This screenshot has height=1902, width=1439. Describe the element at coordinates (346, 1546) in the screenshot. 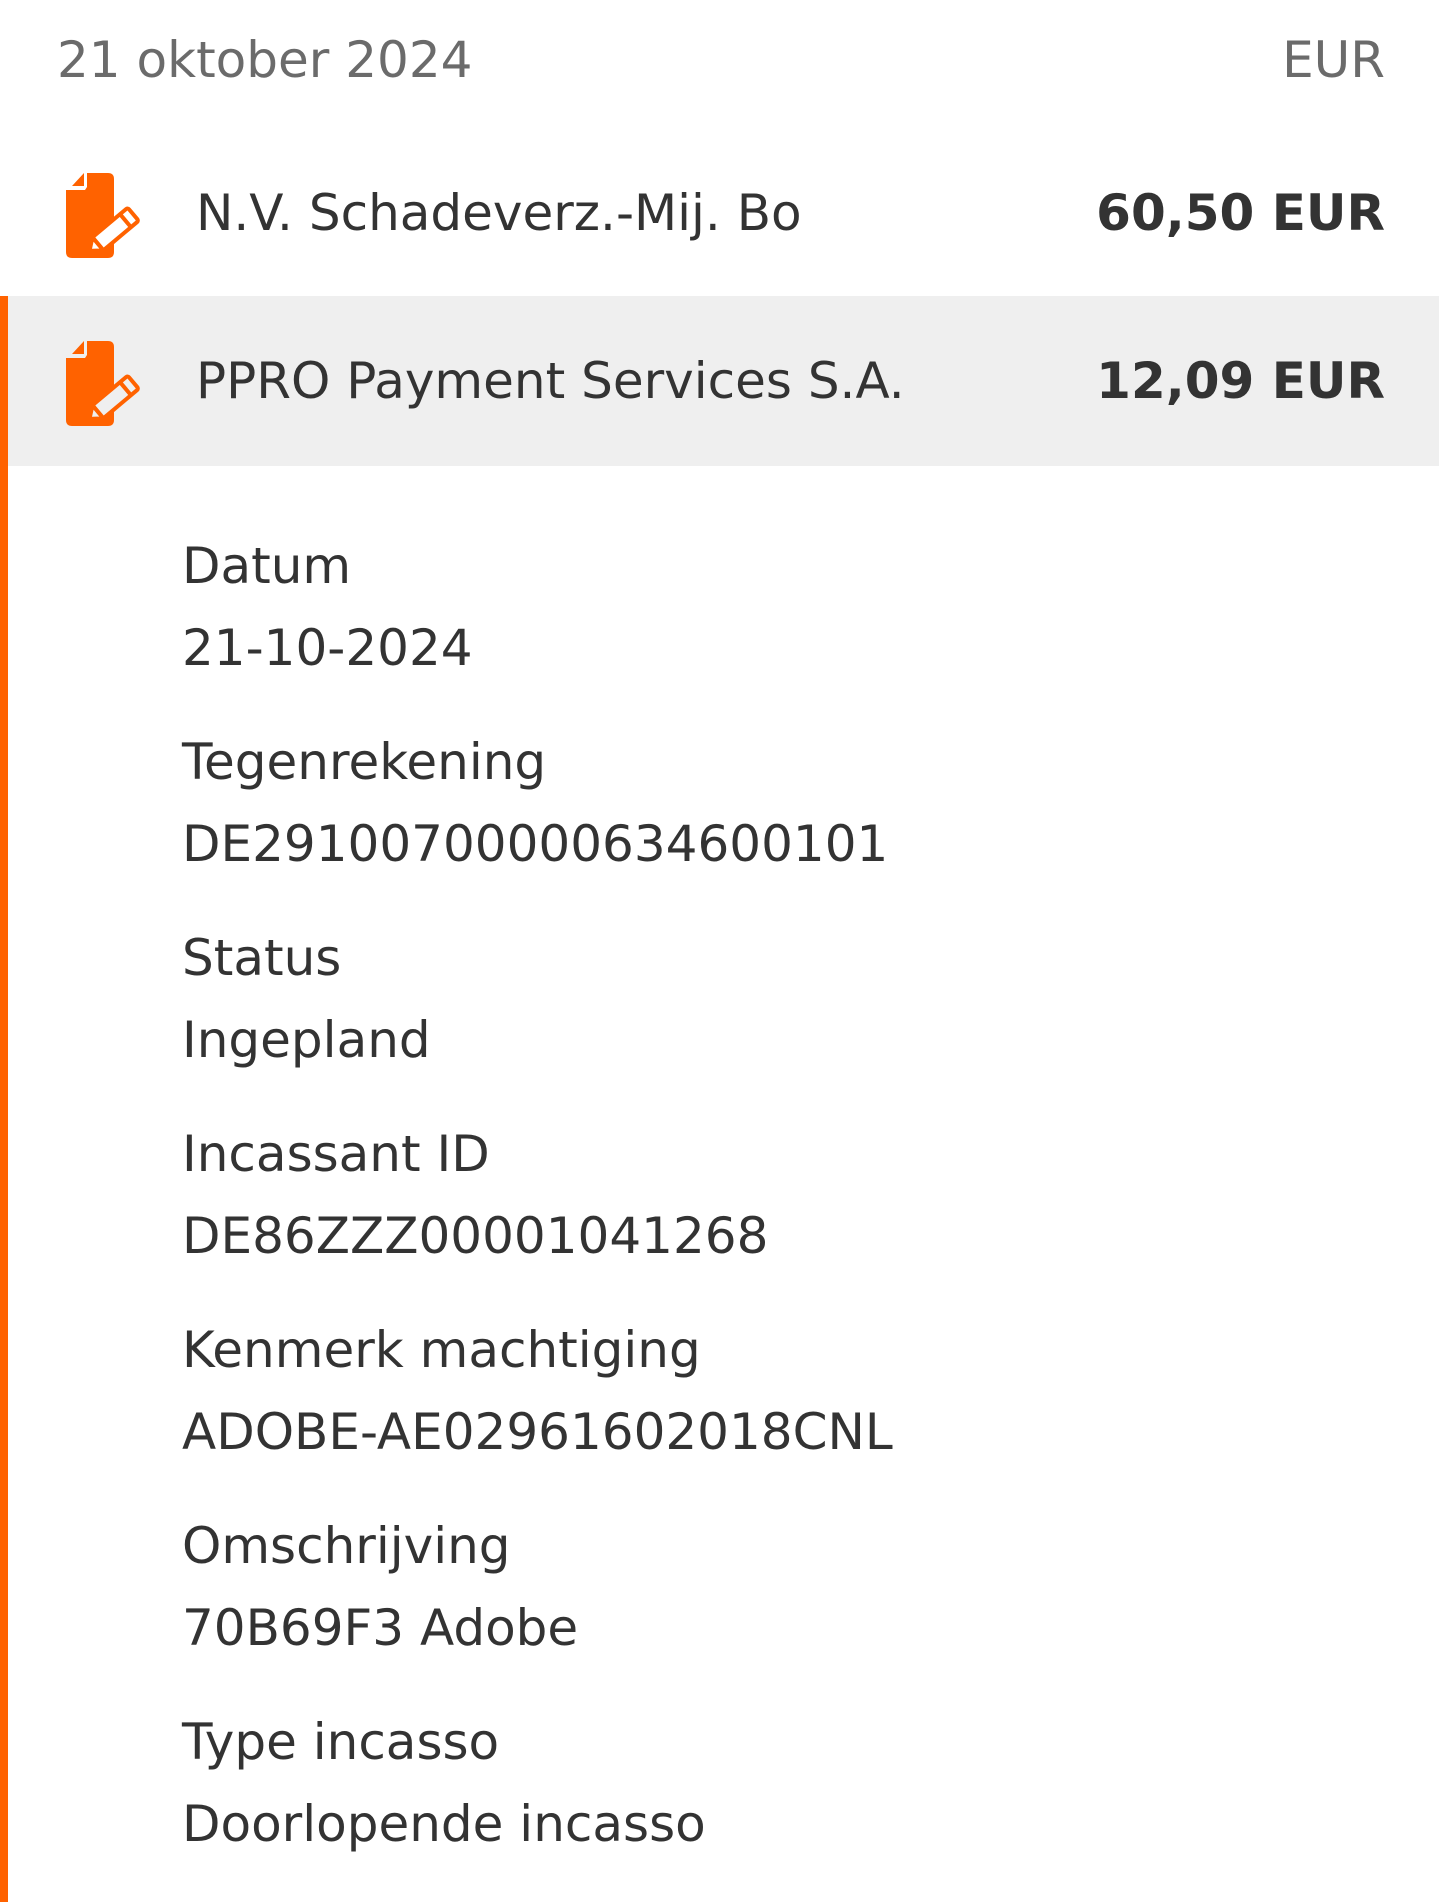

I see `detail-label: Omschrijving` at that location.